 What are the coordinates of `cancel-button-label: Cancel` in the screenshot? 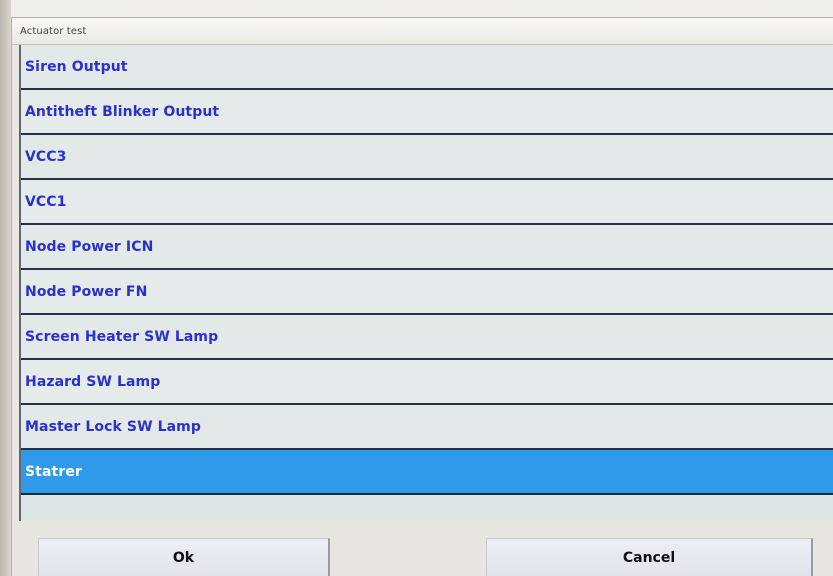 It's located at (649, 558).